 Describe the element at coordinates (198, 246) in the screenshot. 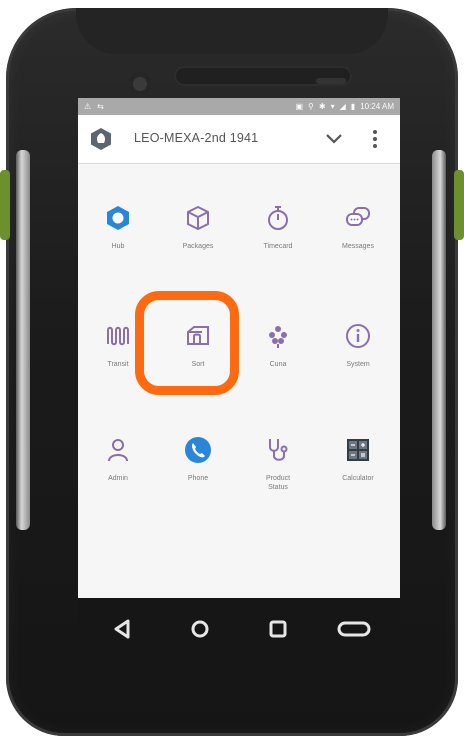

I see `app-label: Packages` at that location.